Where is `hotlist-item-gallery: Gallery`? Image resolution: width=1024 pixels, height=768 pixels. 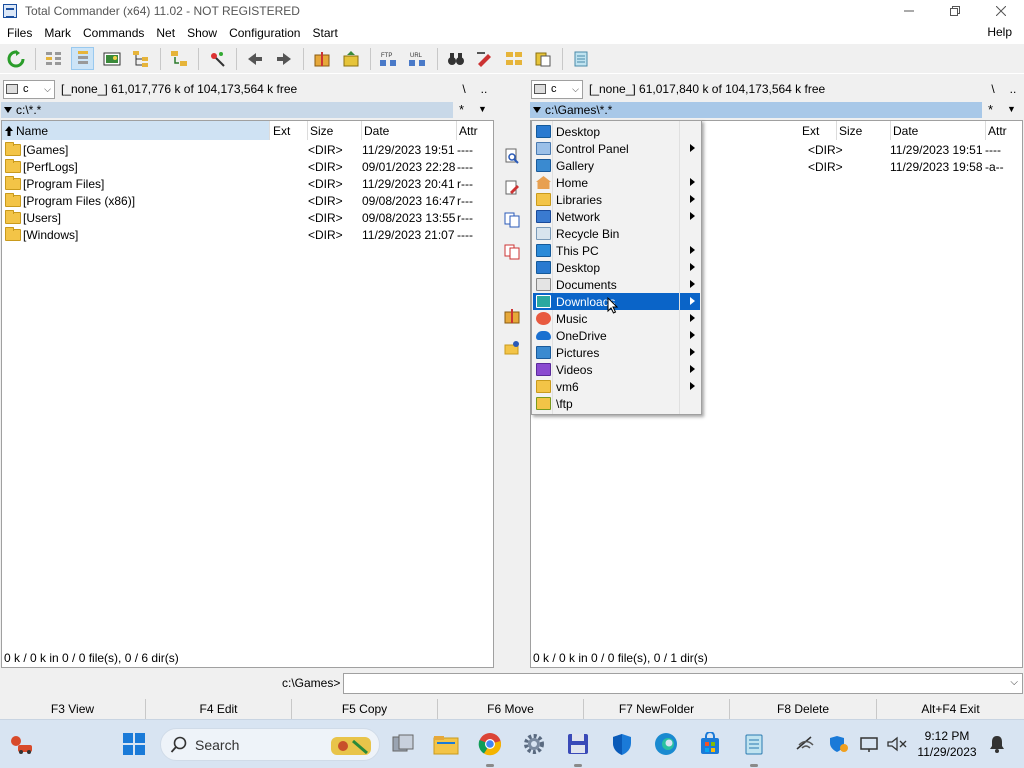 hotlist-item-gallery: Gallery is located at coordinates (616, 165).